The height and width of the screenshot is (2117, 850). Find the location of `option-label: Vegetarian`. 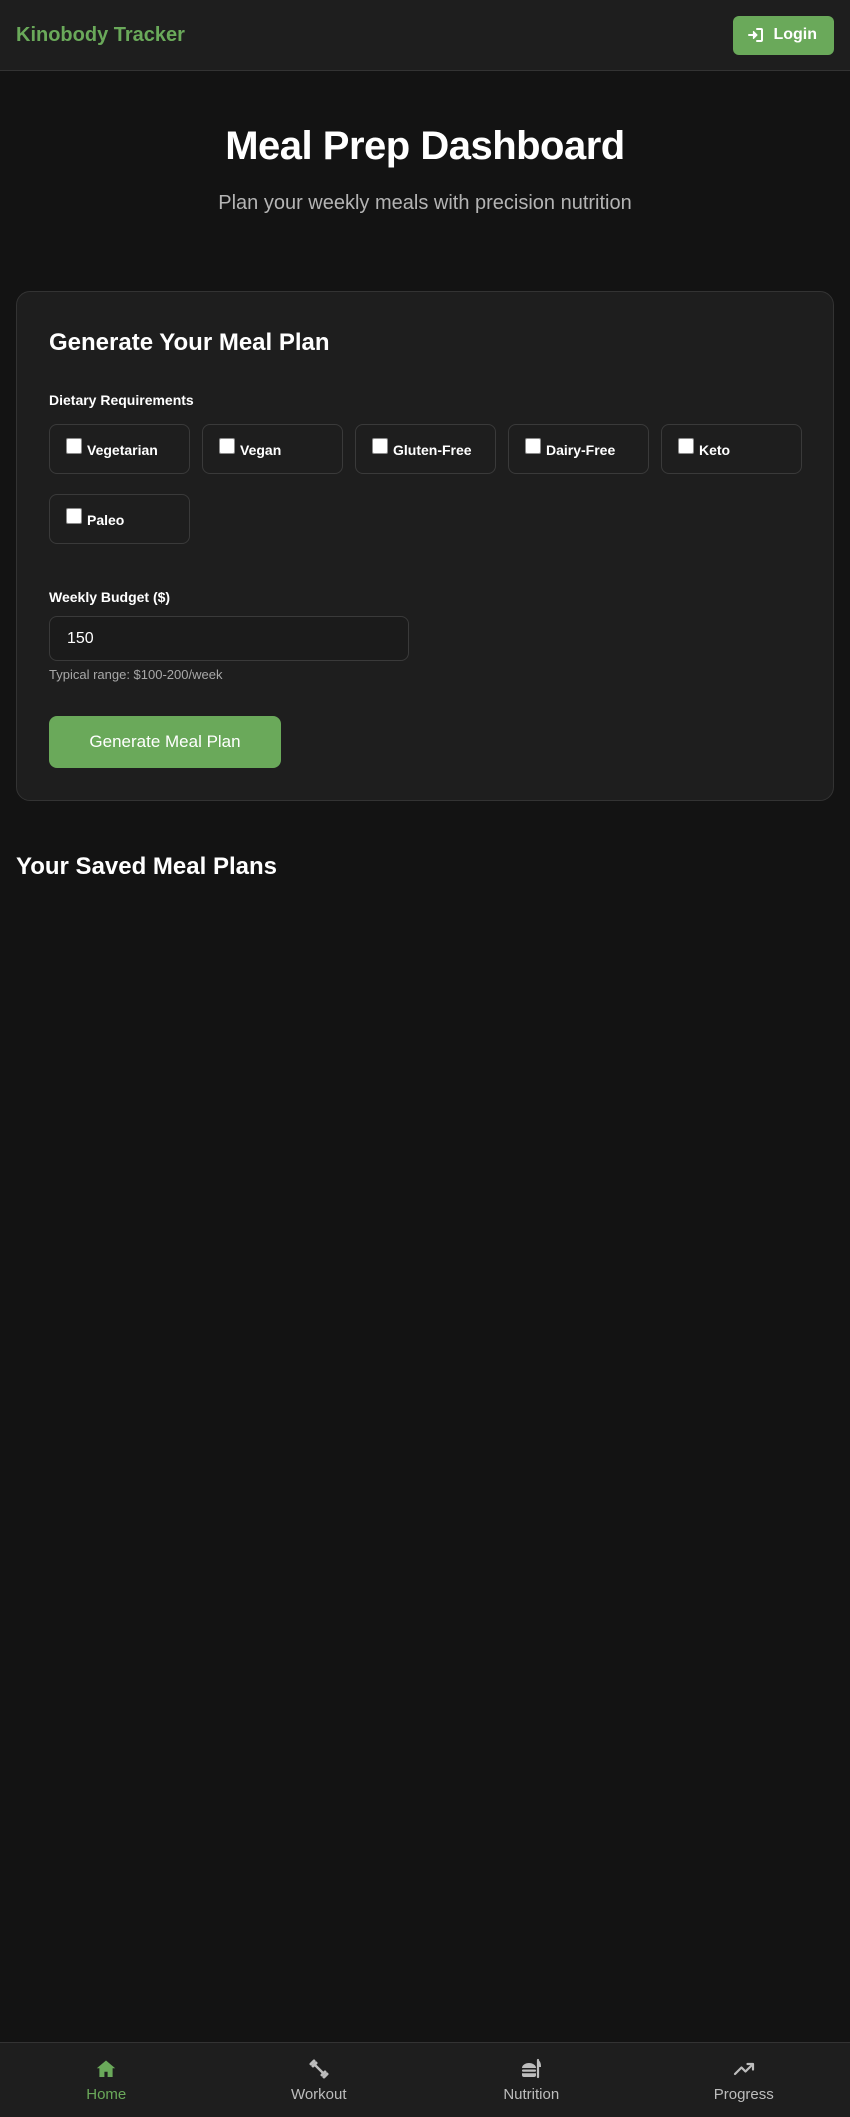

option-label: Vegetarian is located at coordinates (122, 450).